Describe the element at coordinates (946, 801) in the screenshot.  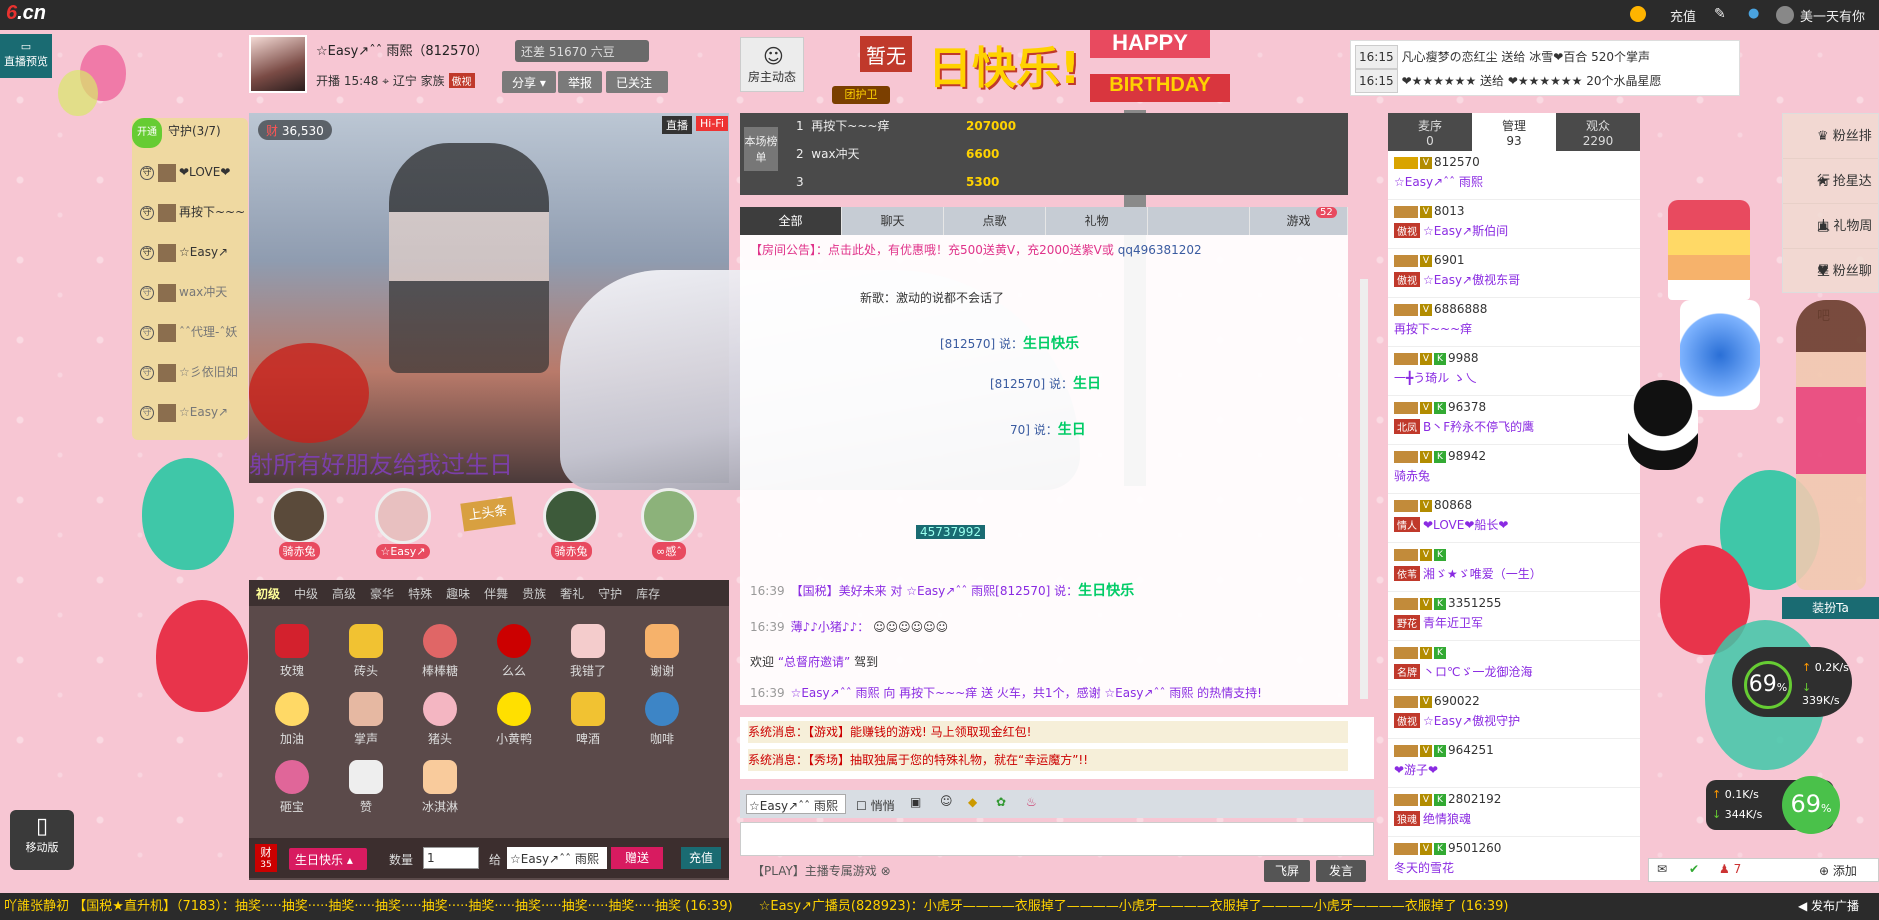
I see `emoji-icon: ☺` at that location.